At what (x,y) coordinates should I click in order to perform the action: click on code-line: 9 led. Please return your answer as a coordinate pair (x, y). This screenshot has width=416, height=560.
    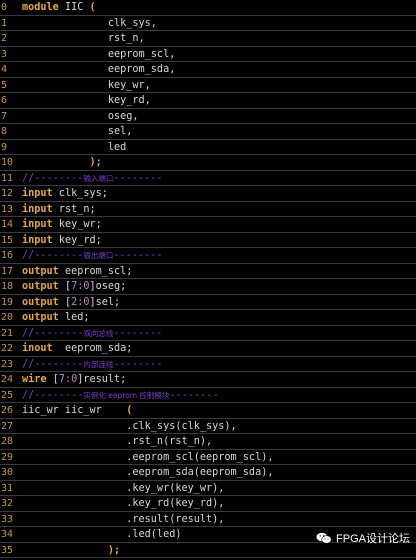
    Looking at the image, I should click on (208, 147).